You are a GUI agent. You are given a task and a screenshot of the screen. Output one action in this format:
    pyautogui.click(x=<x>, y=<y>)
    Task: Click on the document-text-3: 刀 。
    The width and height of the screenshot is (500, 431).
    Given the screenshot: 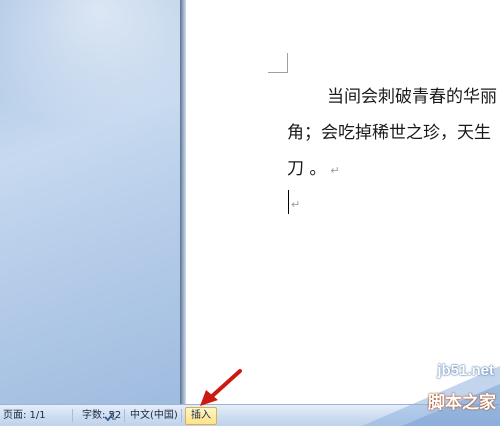 What is the action you would take?
    pyautogui.click(x=307, y=169)
    